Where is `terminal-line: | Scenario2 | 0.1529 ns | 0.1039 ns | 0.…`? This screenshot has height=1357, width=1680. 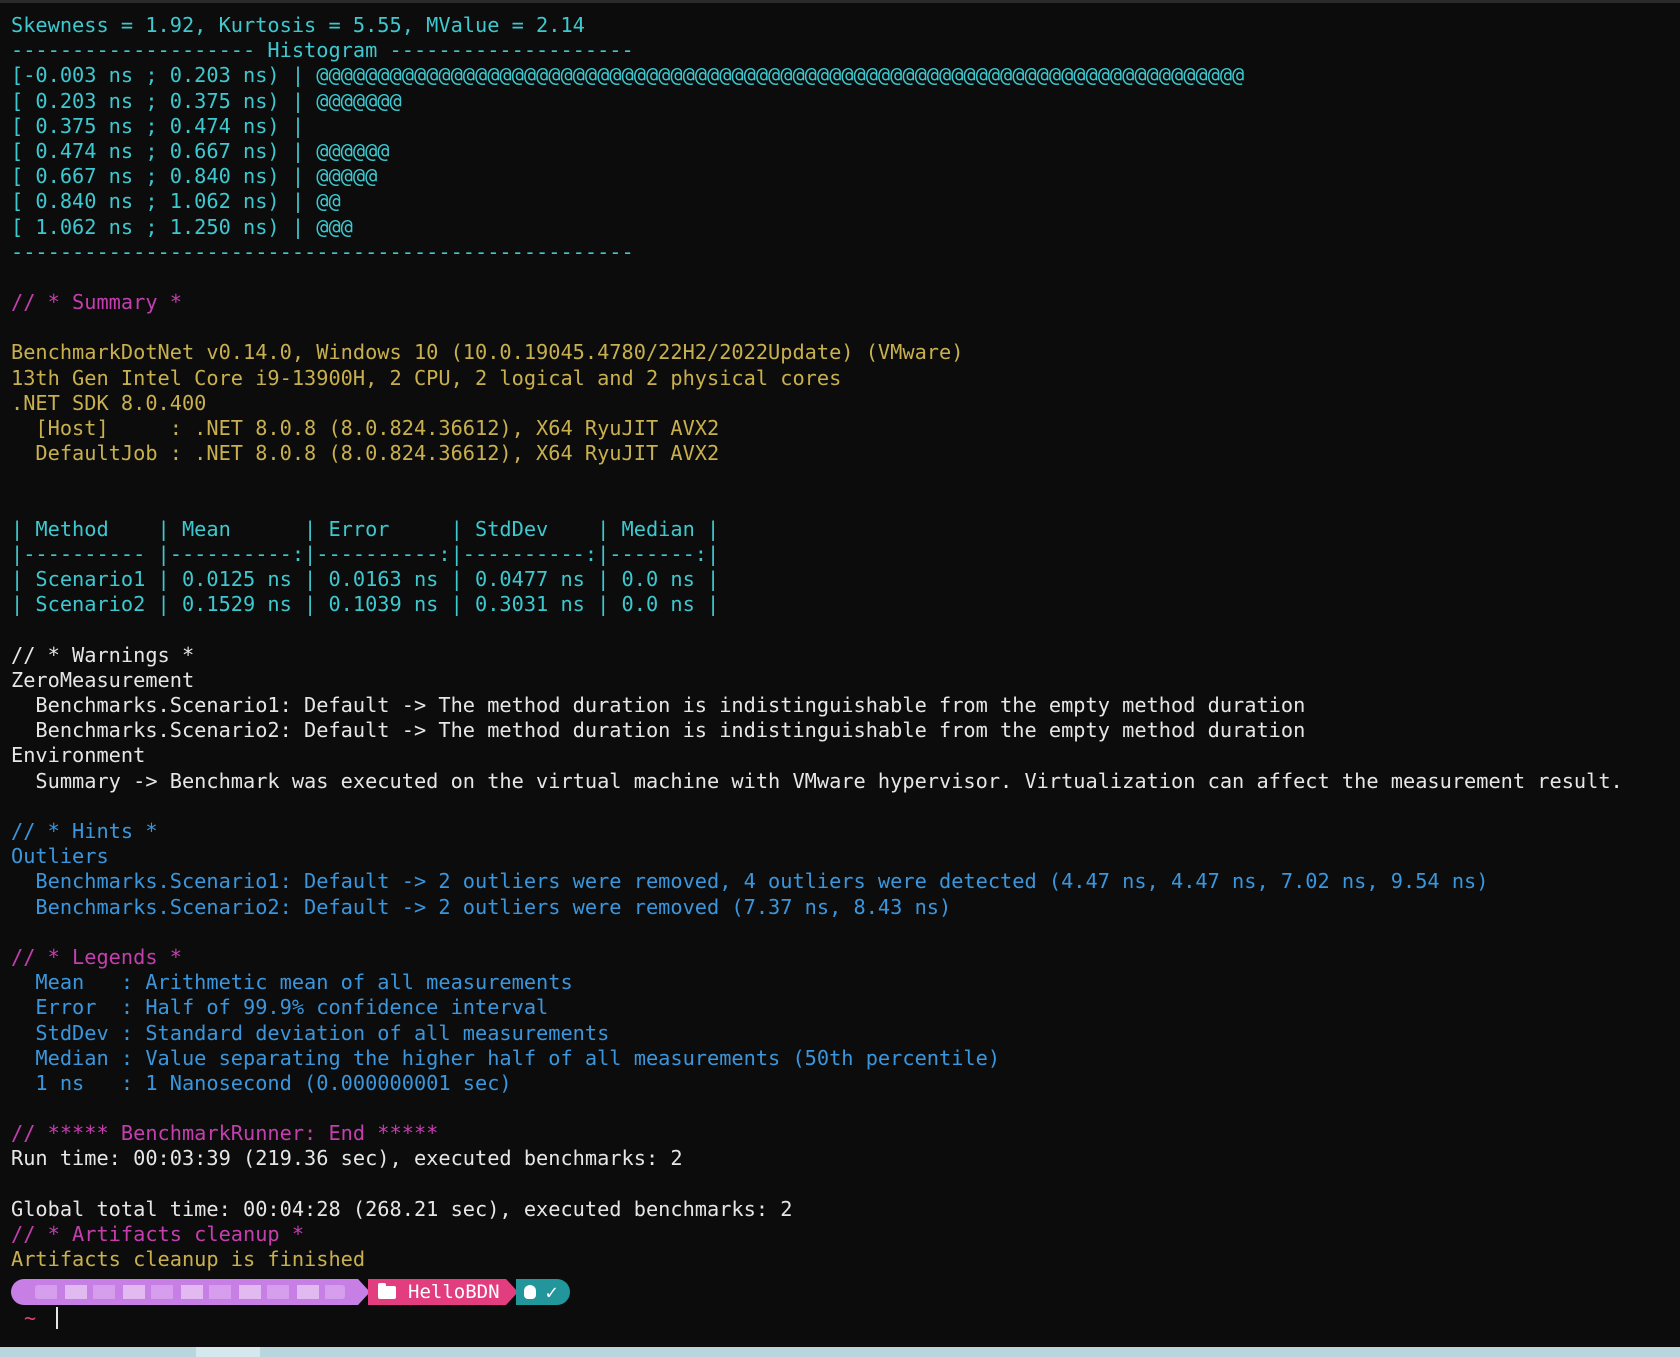
terminal-line: | Scenario2 | 0.1529 ns | 0.1039 ns | 0.… is located at coordinates (365, 604).